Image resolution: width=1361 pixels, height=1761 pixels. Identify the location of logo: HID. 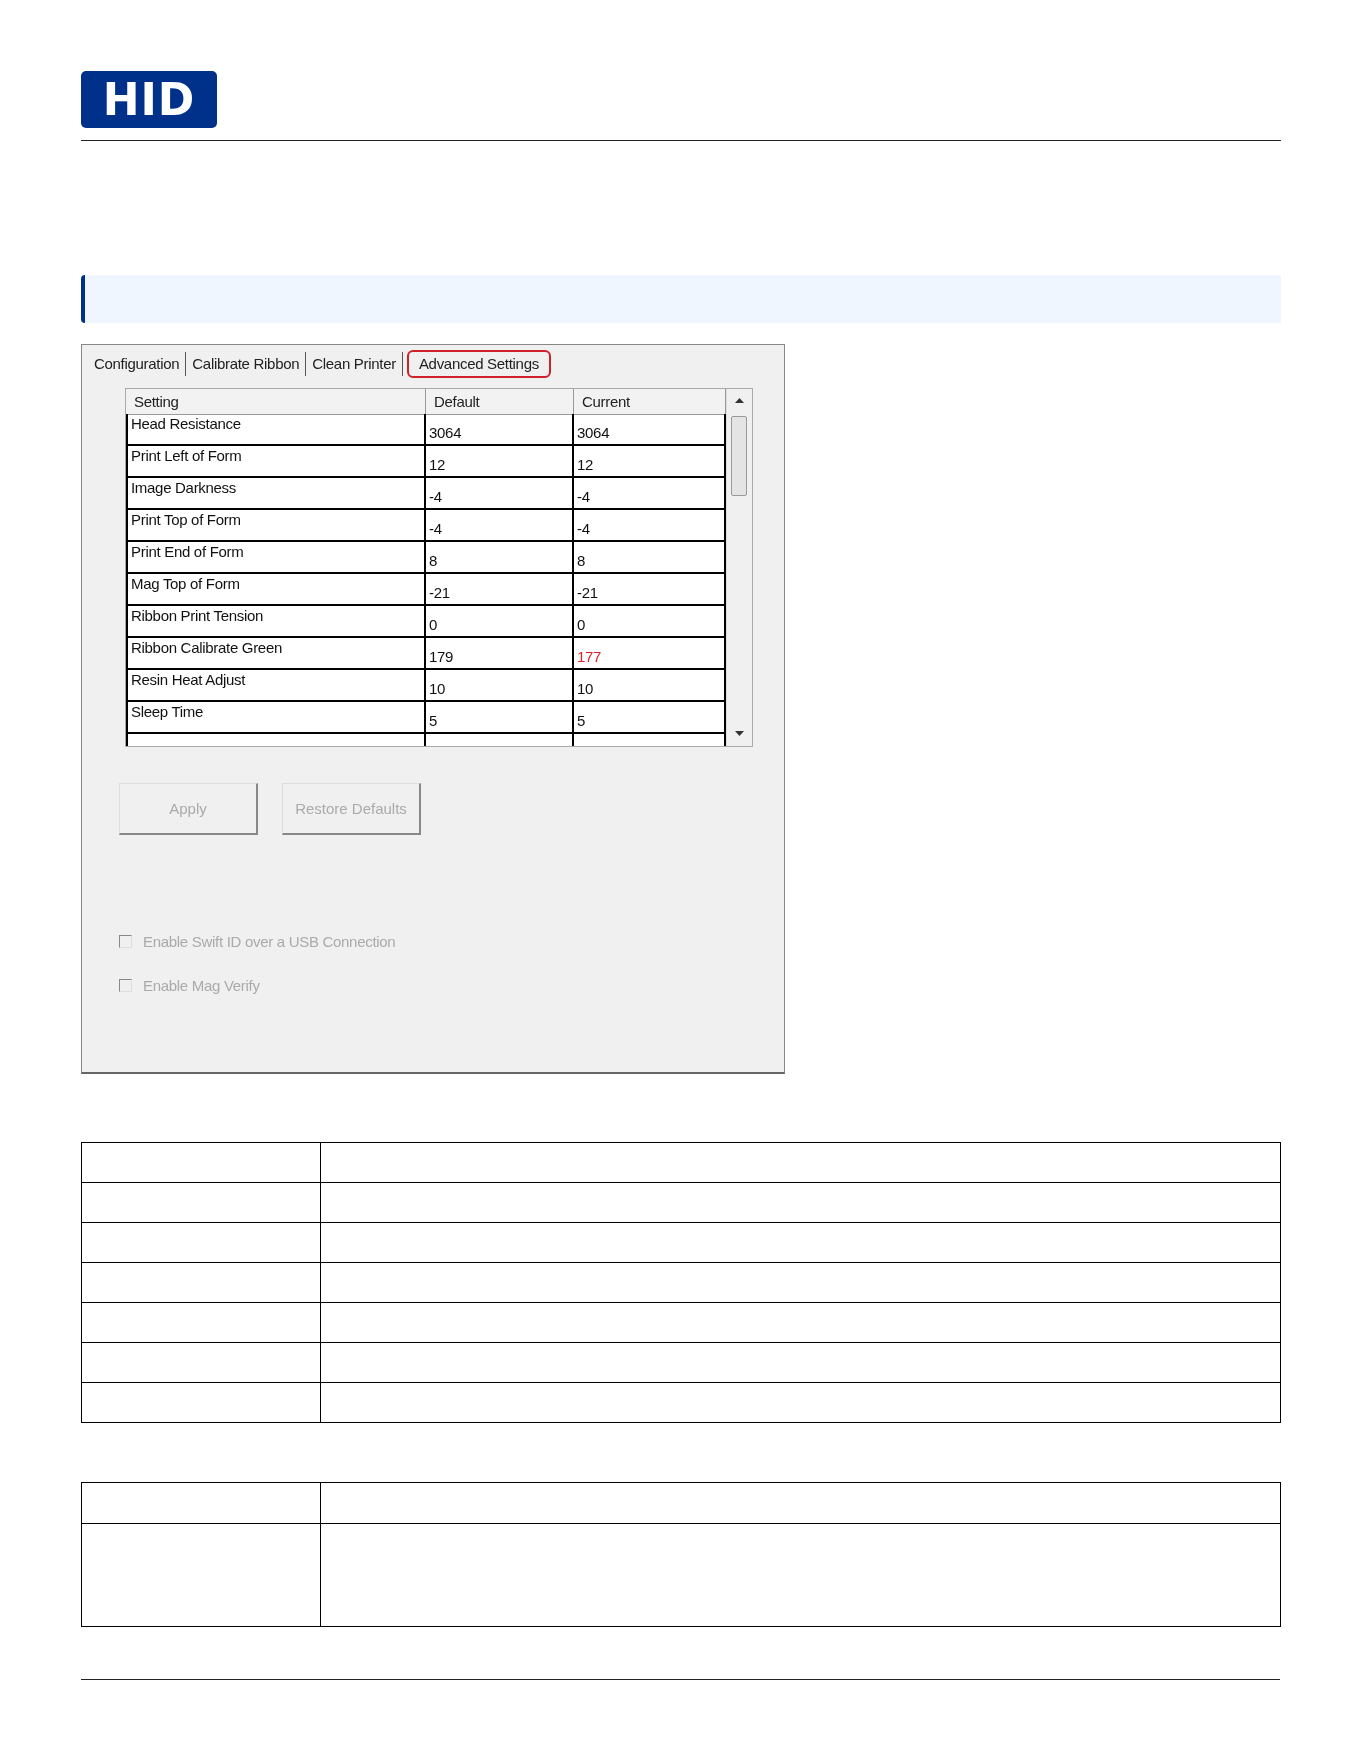
(149, 99).